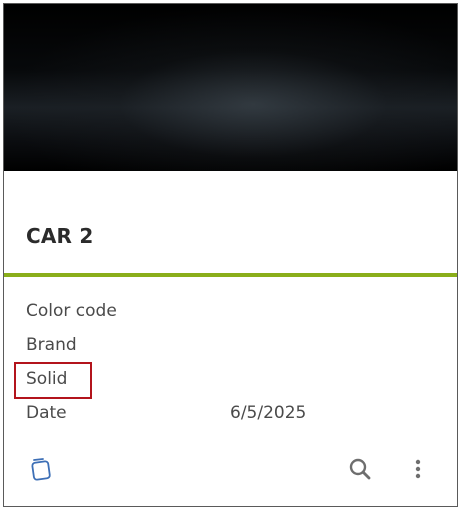 Image resolution: width=462 pixels, height=513 pixels. Describe the element at coordinates (230, 469) in the screenshot. I see `card-footer` at that location.